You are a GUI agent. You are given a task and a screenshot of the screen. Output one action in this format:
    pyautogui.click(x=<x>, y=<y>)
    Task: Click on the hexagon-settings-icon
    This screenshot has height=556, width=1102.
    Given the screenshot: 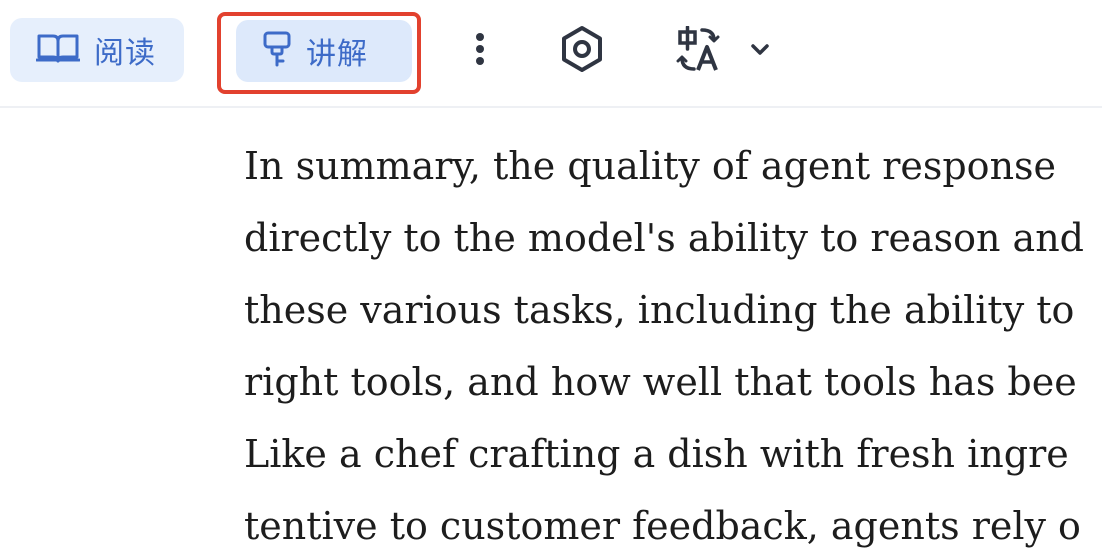 What is the action you would take?
    pyautogui.click(x=582, y=51)
    